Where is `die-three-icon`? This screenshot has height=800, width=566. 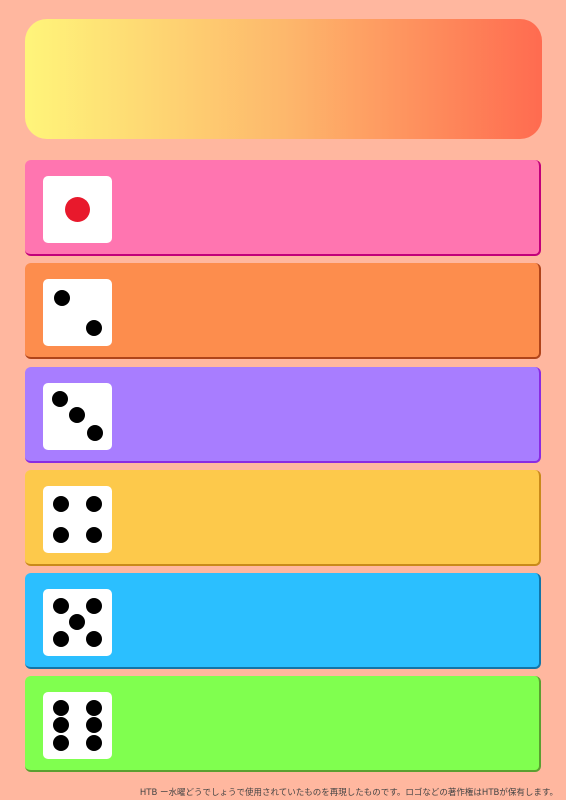 die-three-icon is located at coordinates (77, 416).